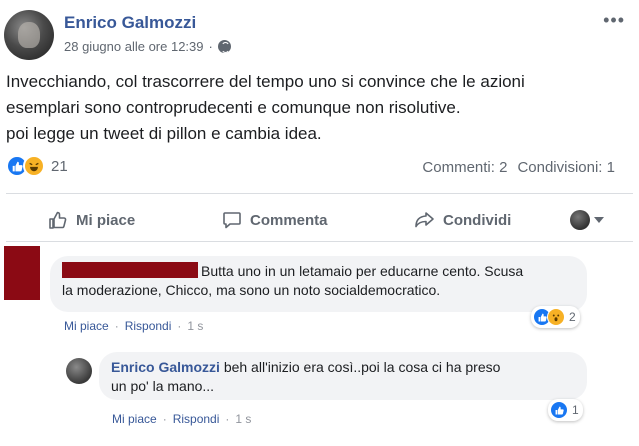  I want to click on thumbs-up-icon, so click(58, 220).